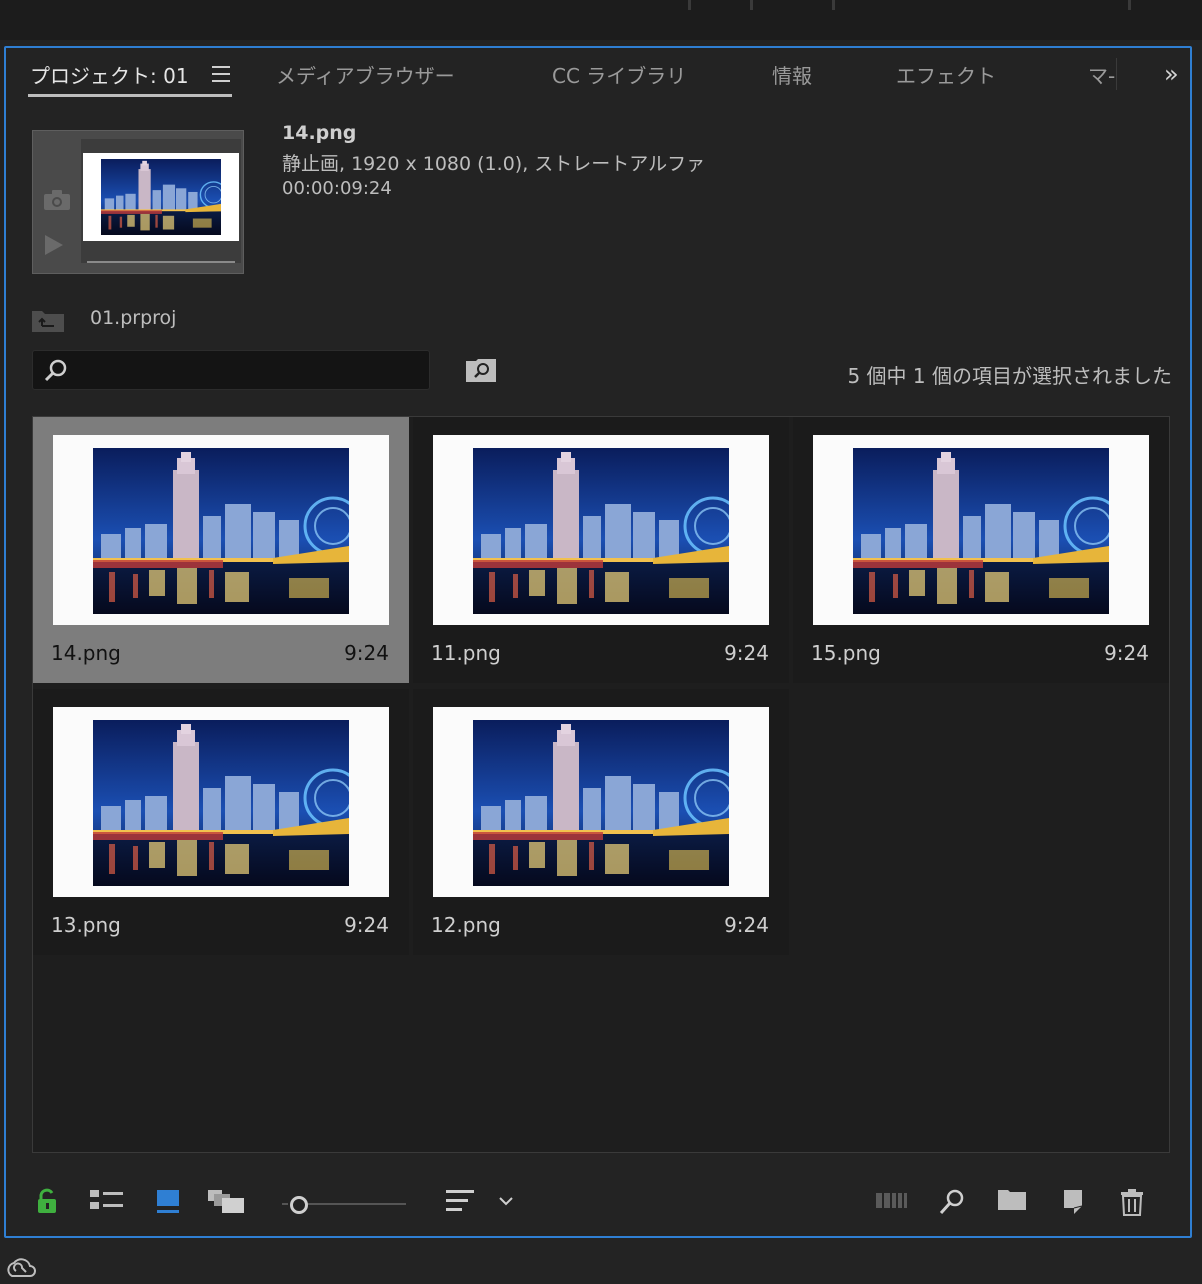 This screenshot has height=1284, width=1202. I want to click on search-icon, so click(55, 370).